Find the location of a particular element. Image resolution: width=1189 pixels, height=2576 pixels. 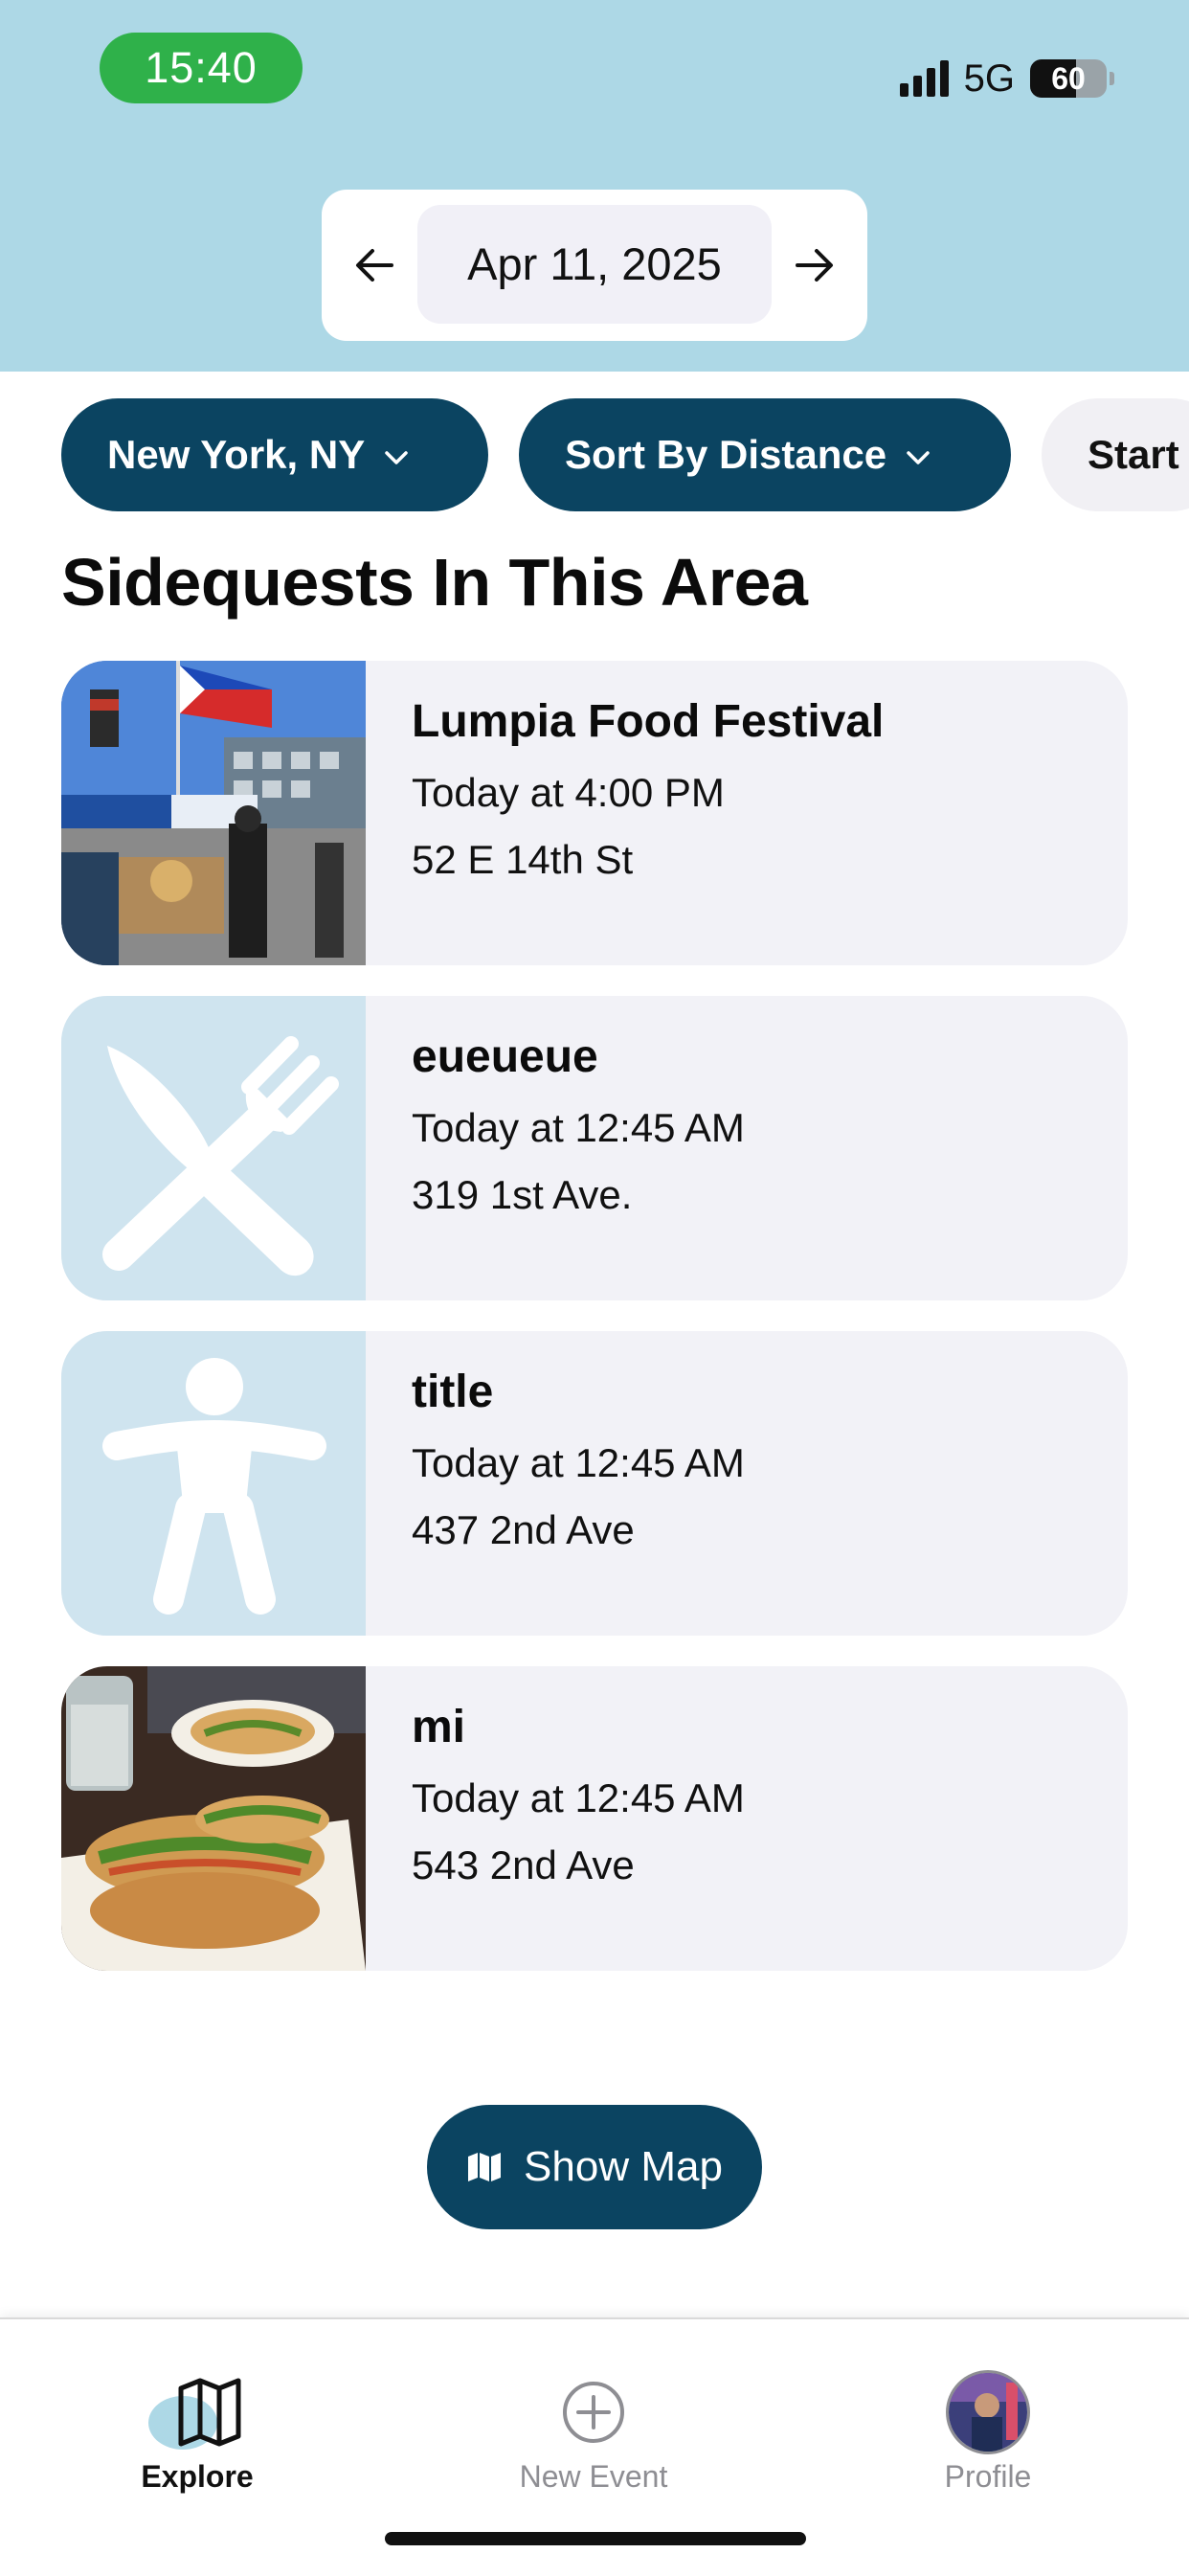

sort-filter-button: Sort By Distance is located at coordinates (765, 454).